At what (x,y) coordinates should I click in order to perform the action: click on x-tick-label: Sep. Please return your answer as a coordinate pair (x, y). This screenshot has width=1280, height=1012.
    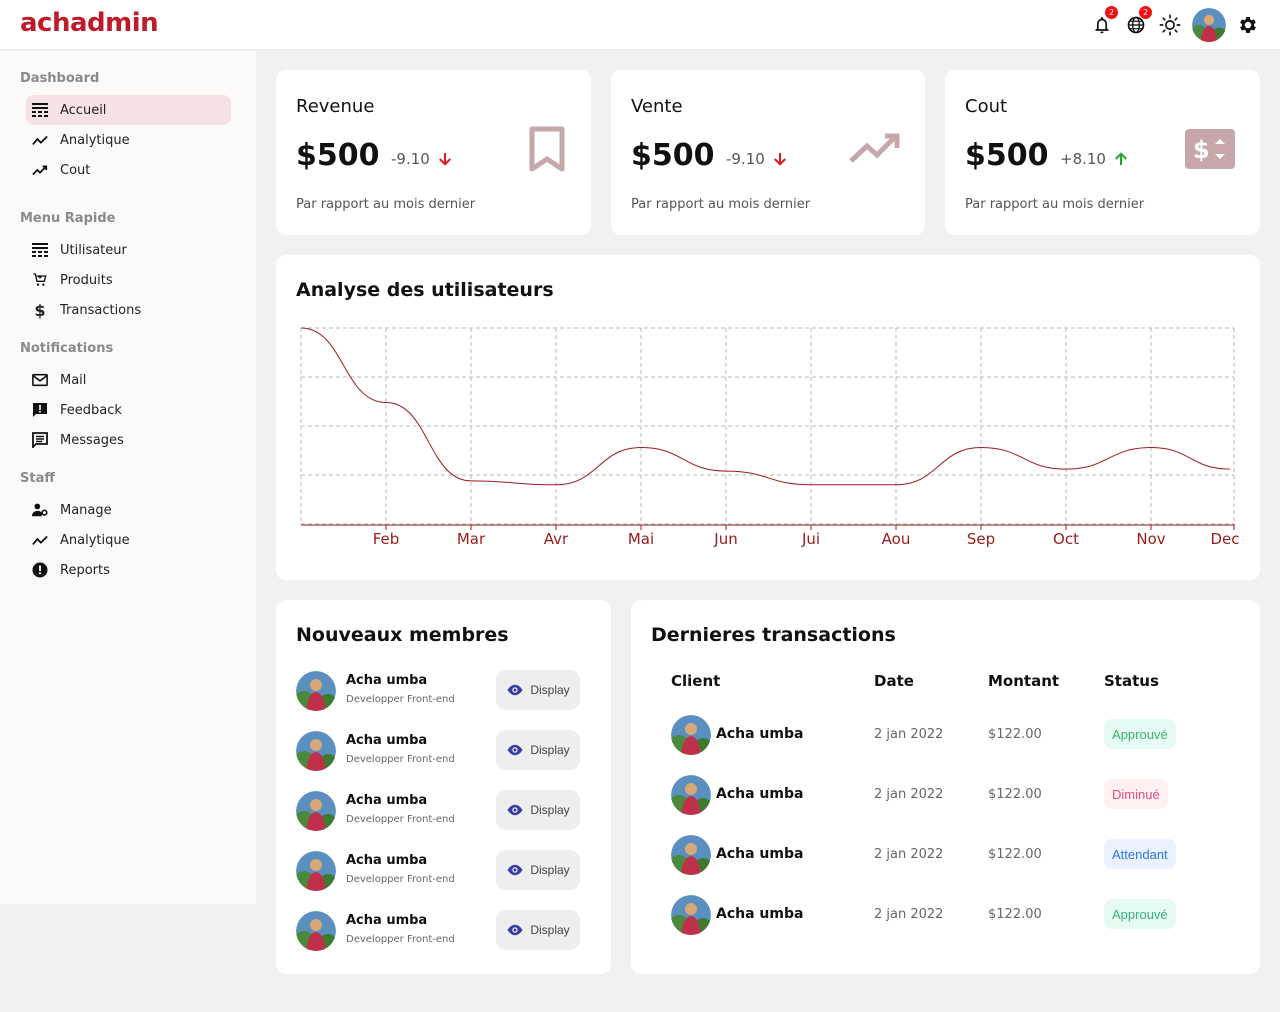
    Looking at the image, I should click on (981, 539).